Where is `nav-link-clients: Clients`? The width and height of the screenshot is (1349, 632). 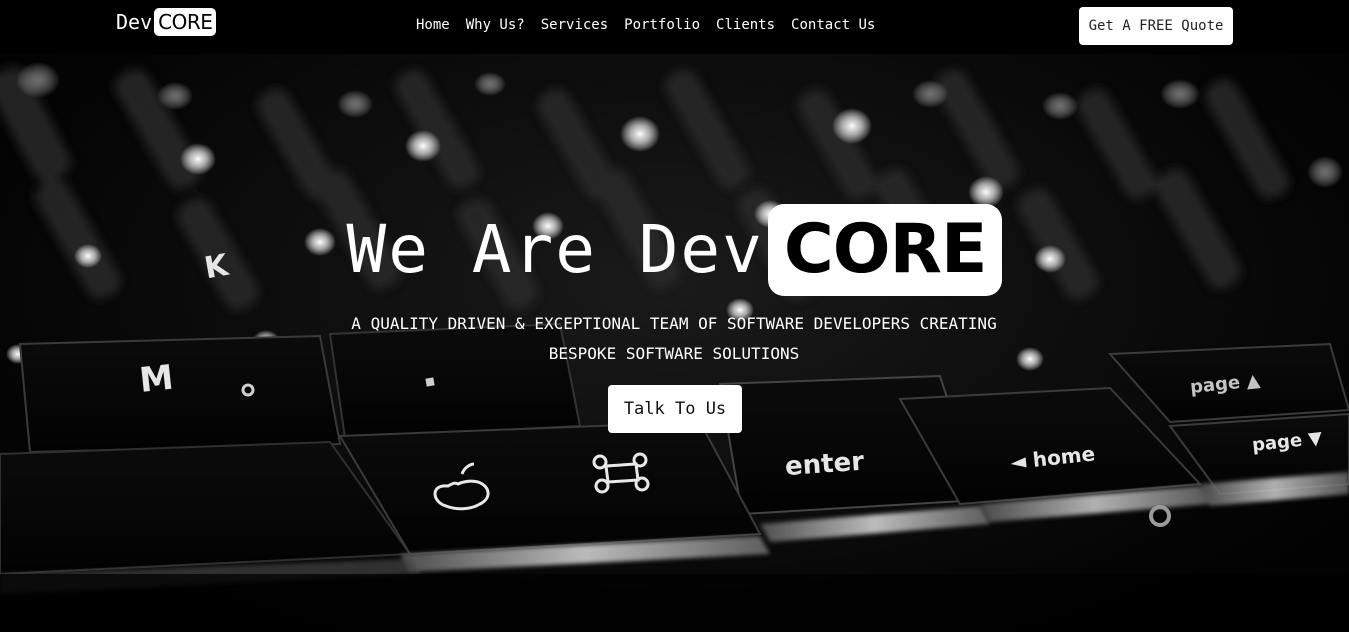
nav-link-clients: Clients is located at coordinates (745, 25).